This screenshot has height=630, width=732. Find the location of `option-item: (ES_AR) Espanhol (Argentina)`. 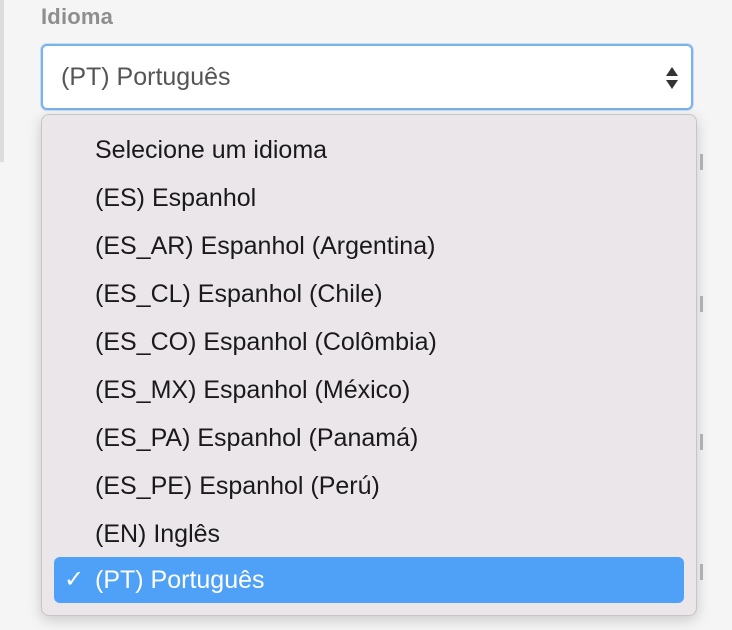

option-item: (ES_AR) Espanhol (Argentina) is located at coordinates (369, 246).